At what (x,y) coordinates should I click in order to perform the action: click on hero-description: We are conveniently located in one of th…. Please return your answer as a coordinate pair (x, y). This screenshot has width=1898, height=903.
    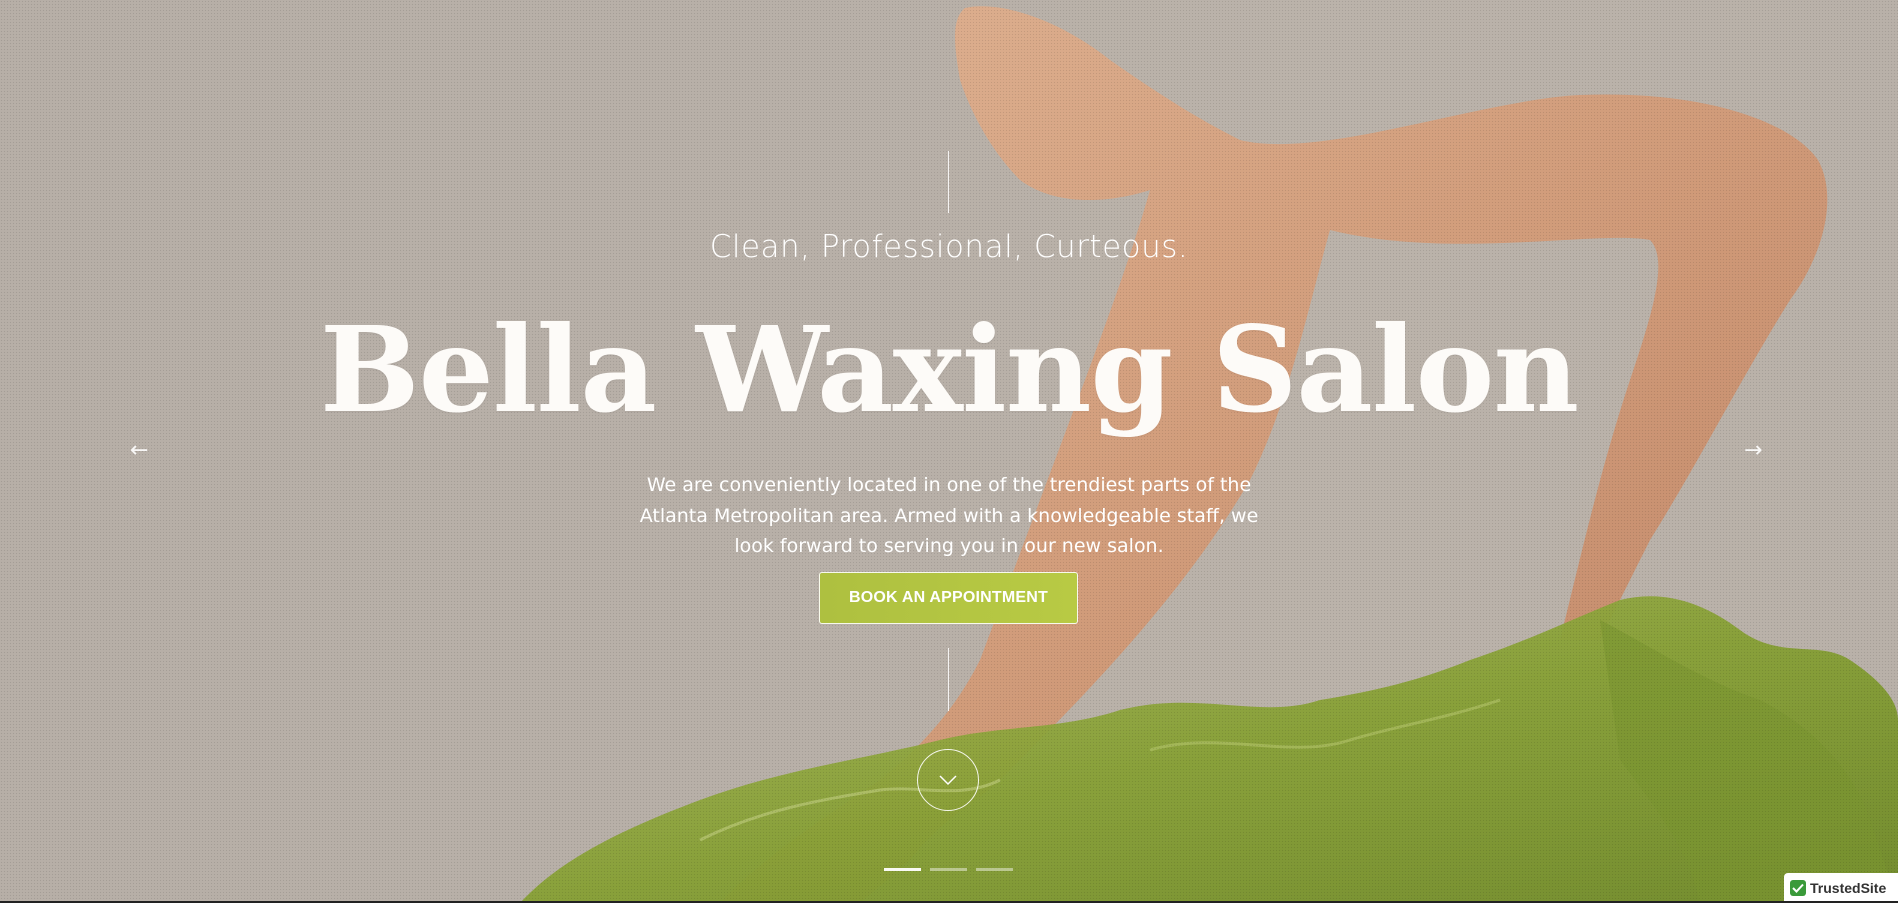
    Looking at the image, I should click on (949, 515).